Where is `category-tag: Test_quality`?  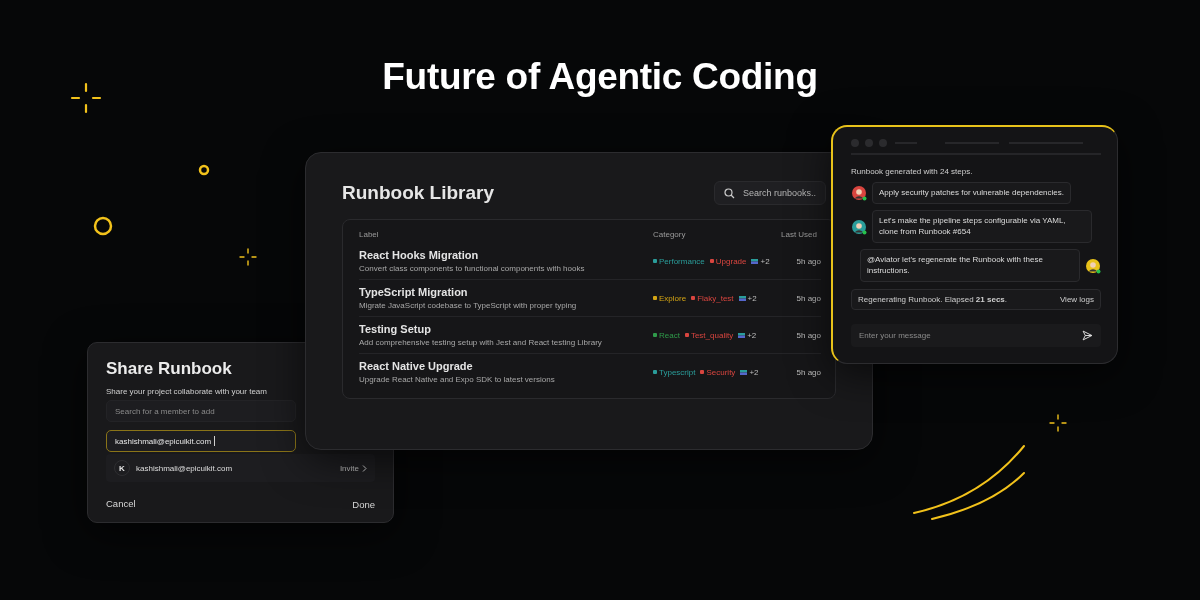 category-tag: Test_quality is located at coordinates (709, 335).